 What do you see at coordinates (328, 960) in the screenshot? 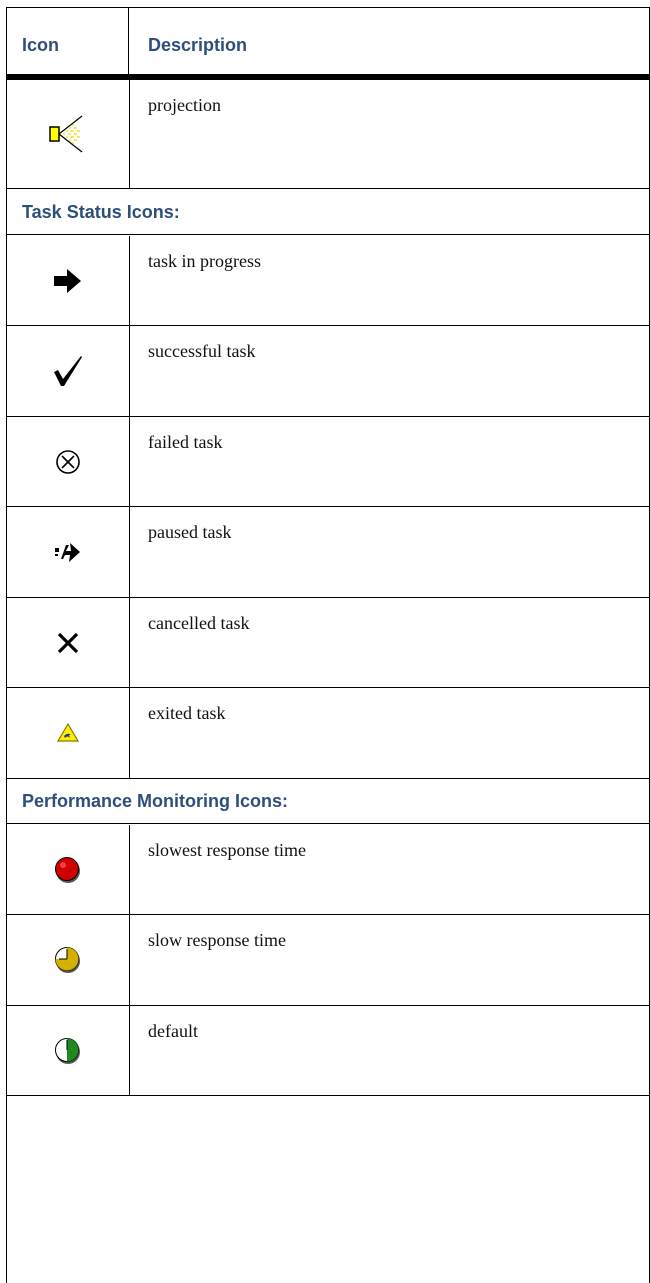
I see `table-row: slow response time` at bounding box center [328, 960].